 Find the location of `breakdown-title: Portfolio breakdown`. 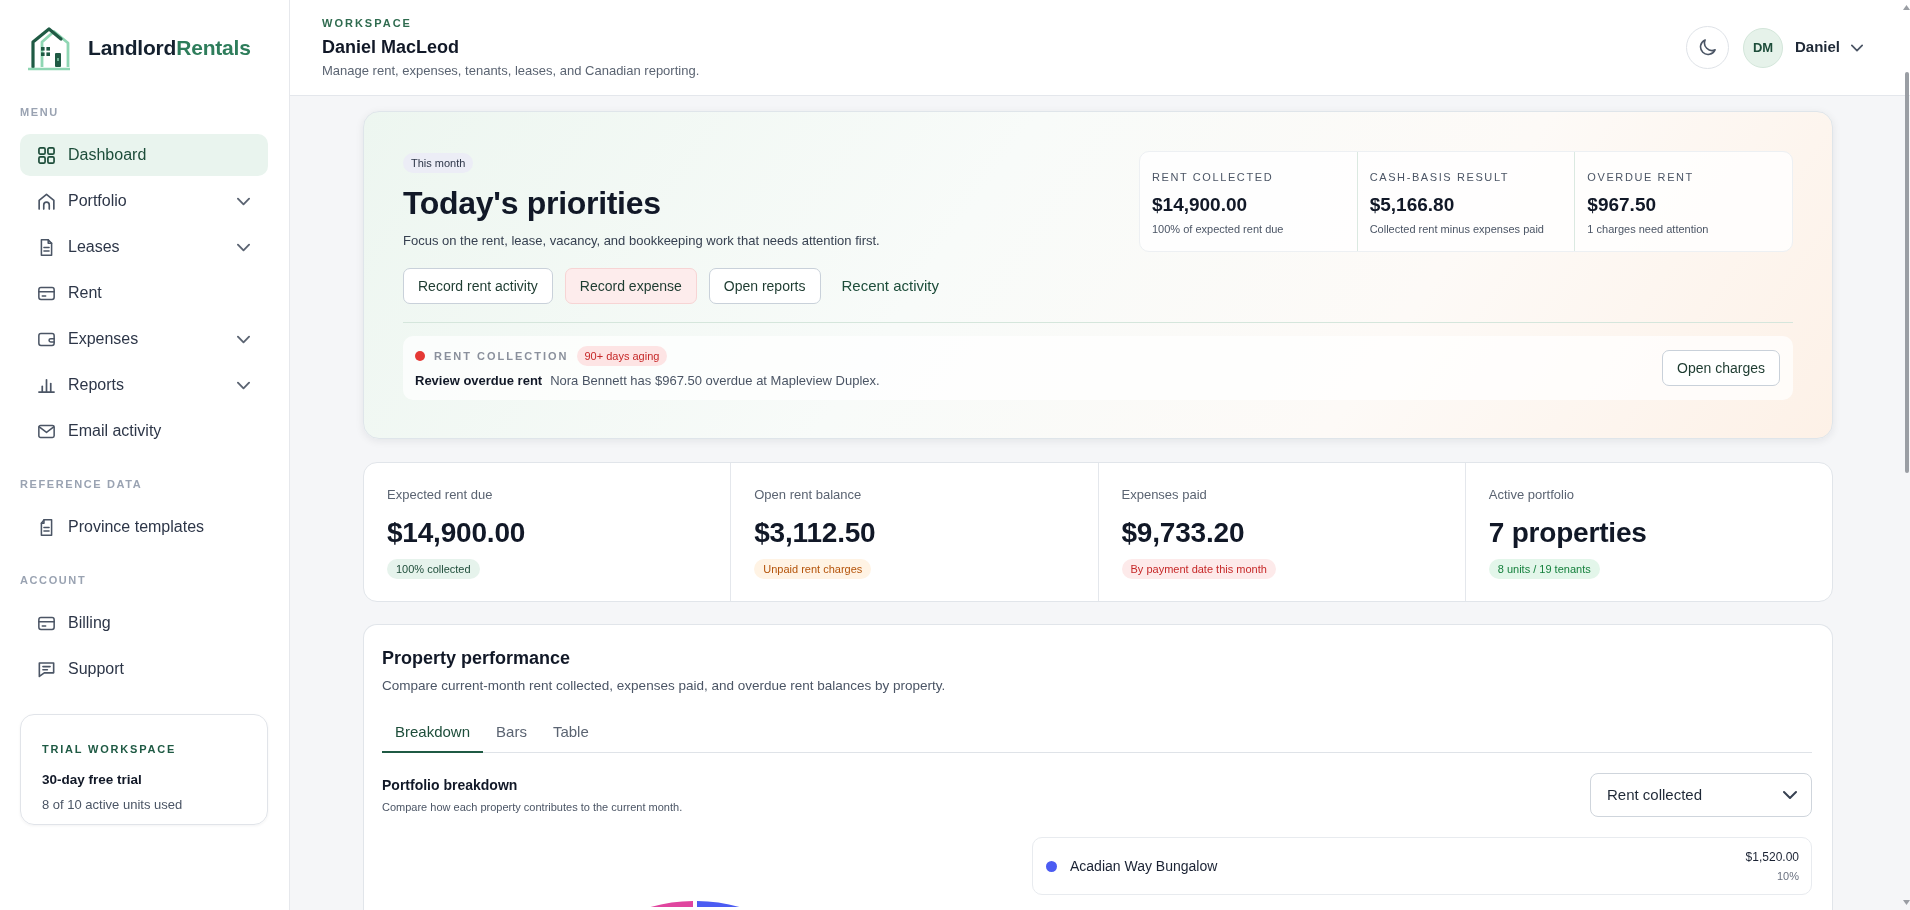

breakdown-title: Portfolio breakdown is located at coordinates (450, 785).